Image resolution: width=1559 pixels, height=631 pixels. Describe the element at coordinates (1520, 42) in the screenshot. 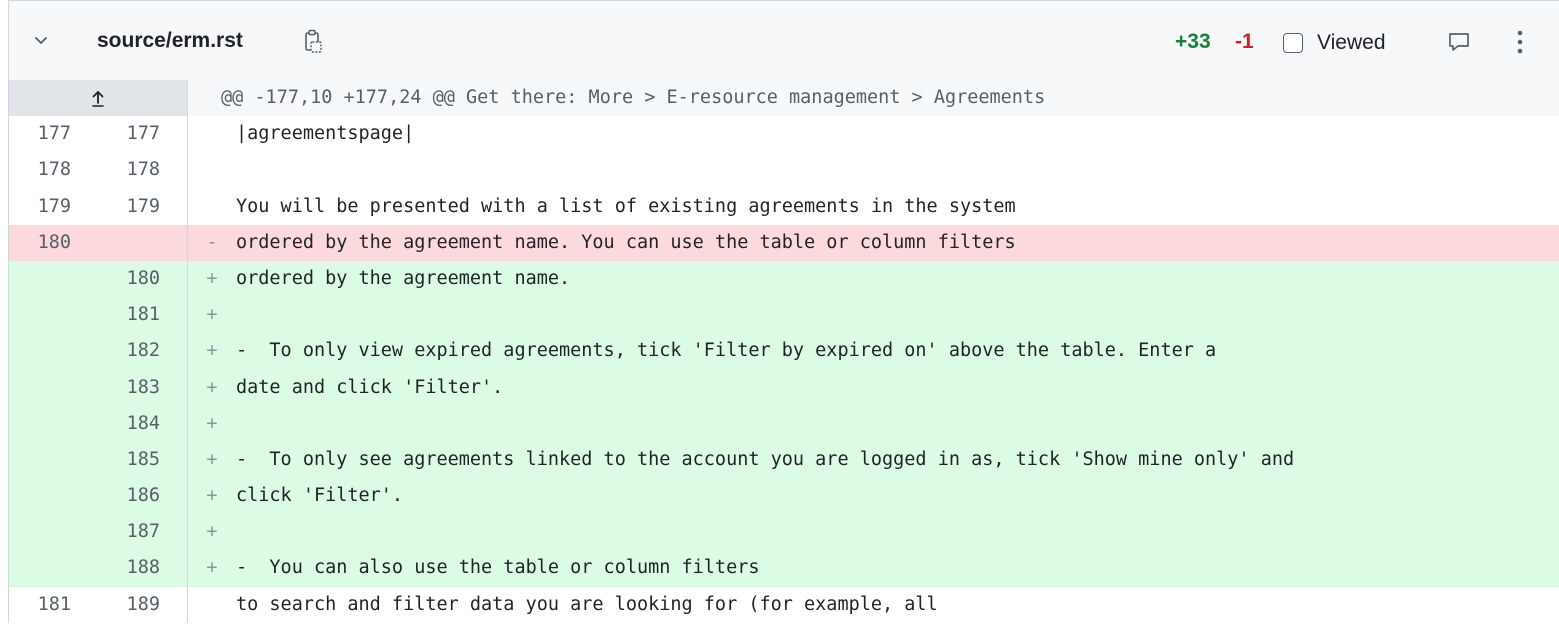

I see `kebab-icon` at that location.